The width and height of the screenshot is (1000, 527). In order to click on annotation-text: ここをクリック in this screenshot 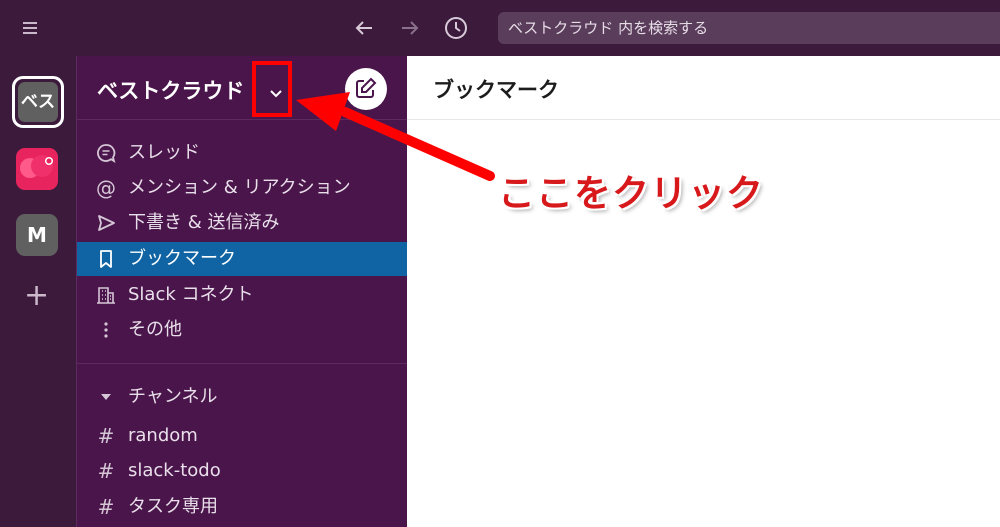, I will do `click(631, 193)`.